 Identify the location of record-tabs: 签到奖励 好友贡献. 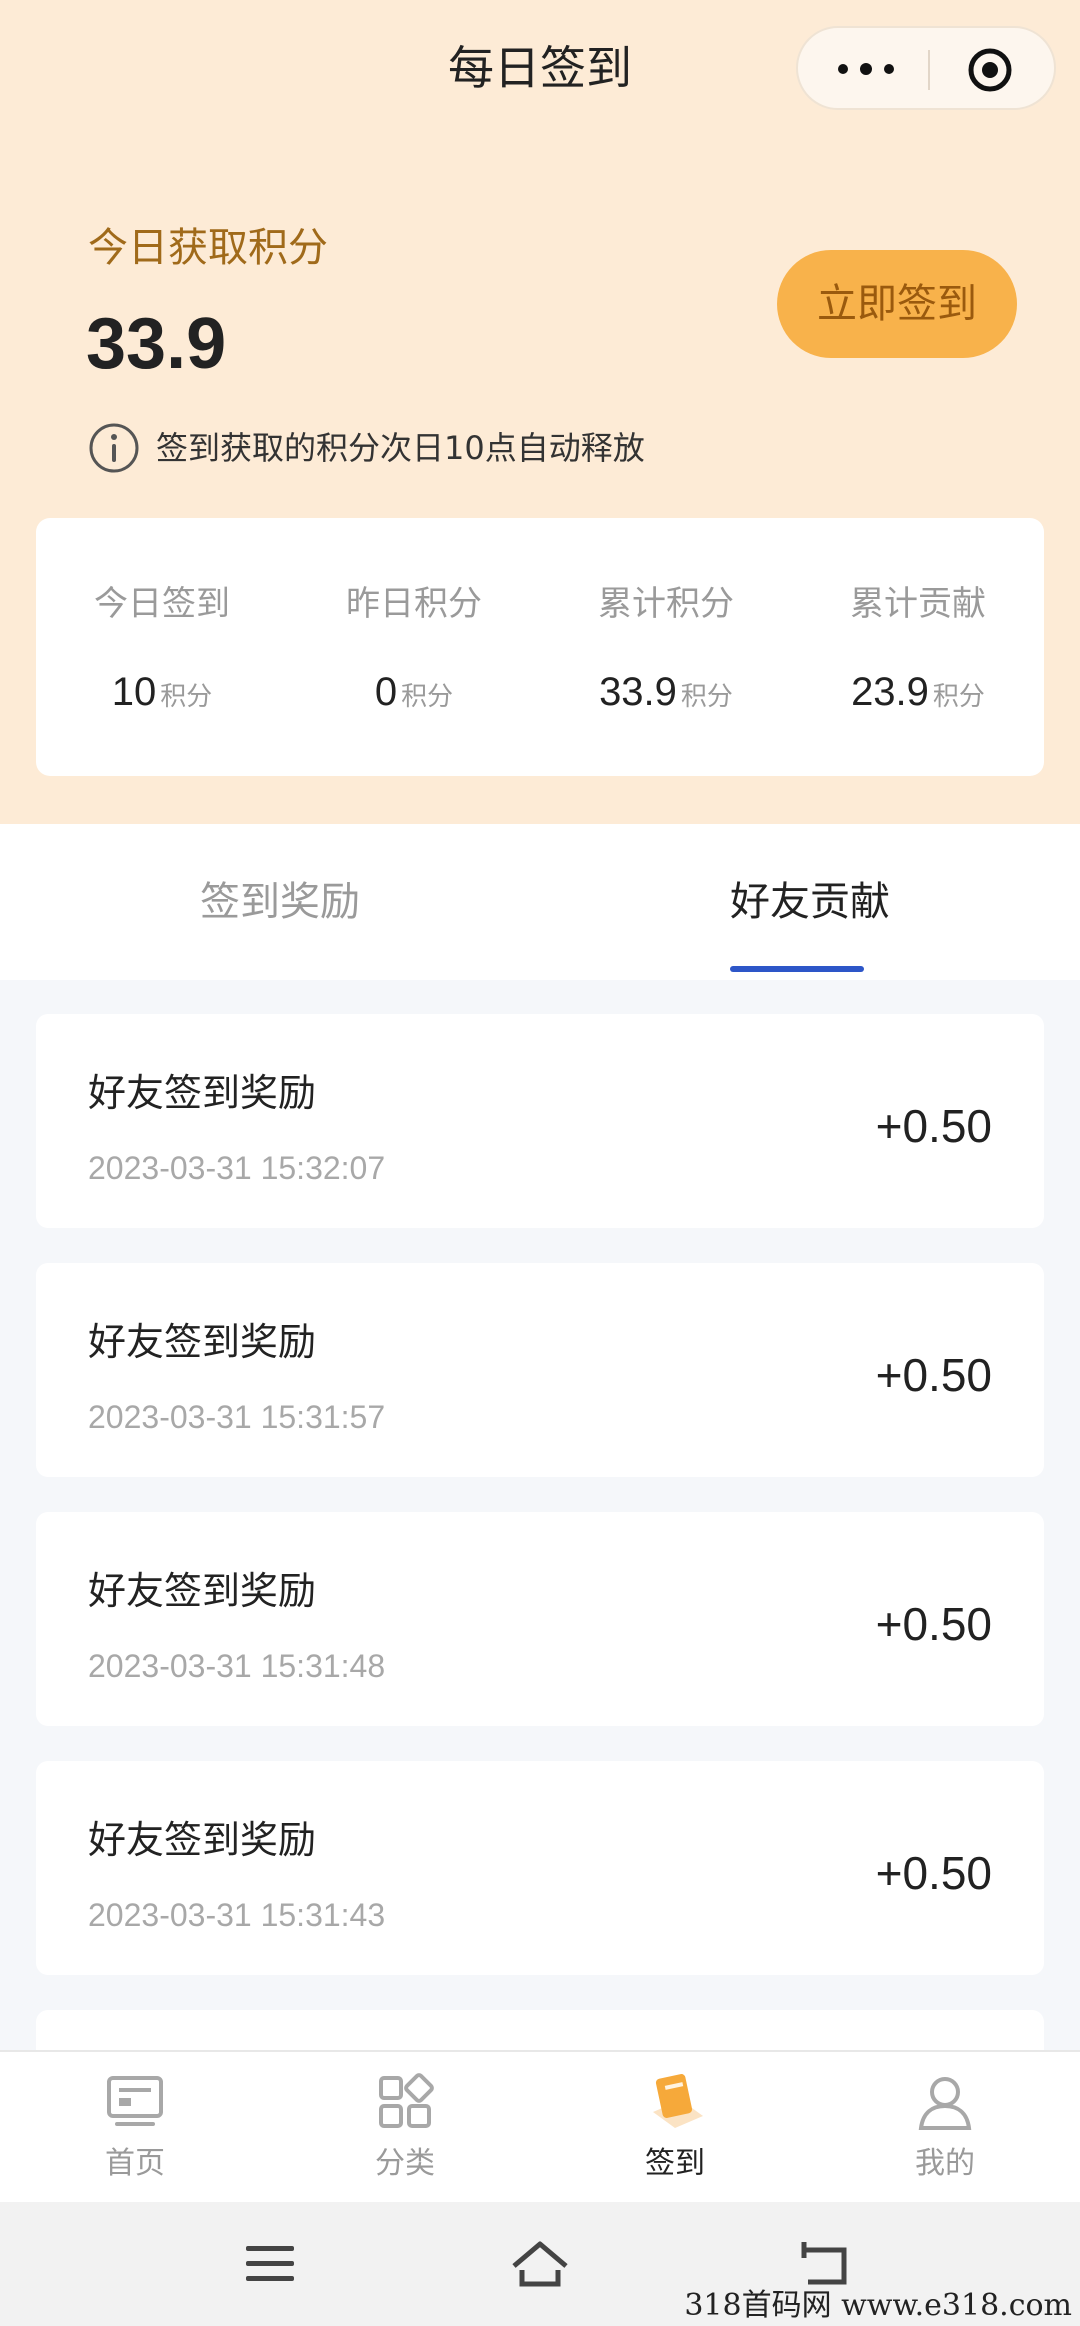
(540, 902).